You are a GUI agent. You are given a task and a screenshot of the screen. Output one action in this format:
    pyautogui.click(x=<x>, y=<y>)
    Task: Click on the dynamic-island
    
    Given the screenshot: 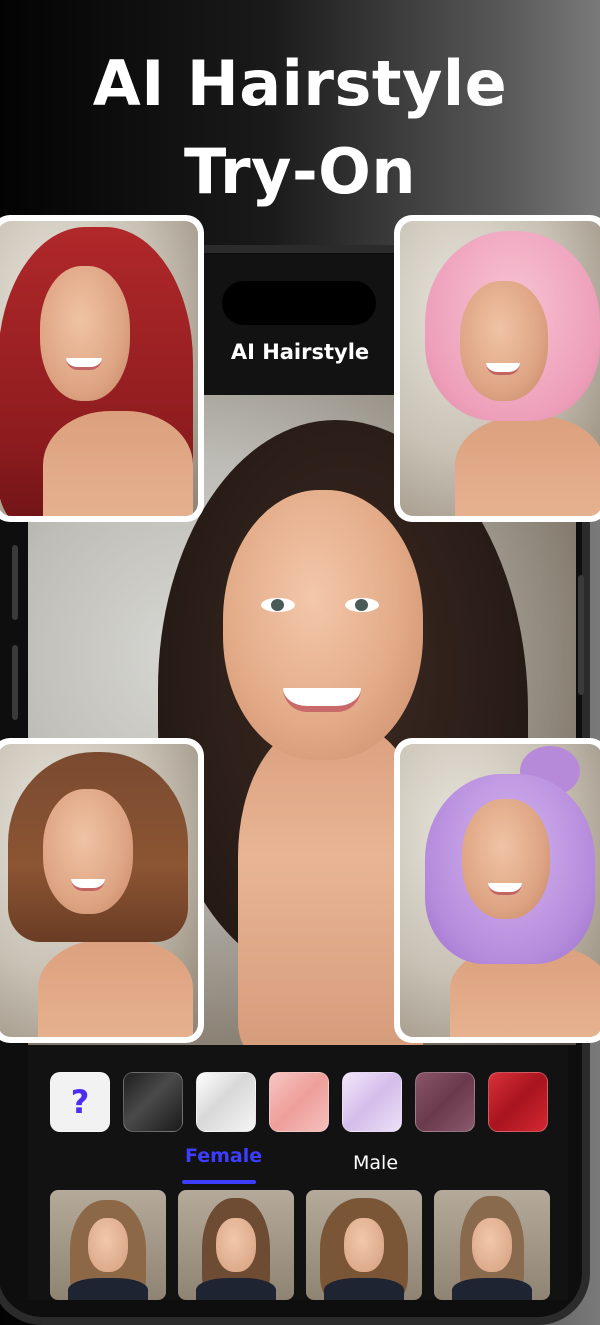 What is the action you would take?
    pyautogui.click(x=299, y=303)
    